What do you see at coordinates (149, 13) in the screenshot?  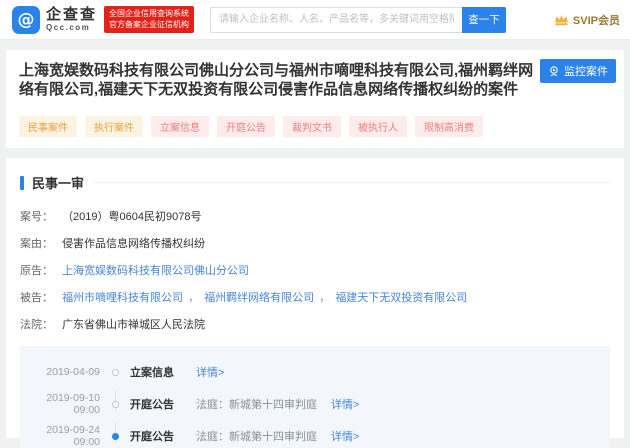 I see `badge-line-1: 全国企业信用查询系统` at bounding box center [149, 13].